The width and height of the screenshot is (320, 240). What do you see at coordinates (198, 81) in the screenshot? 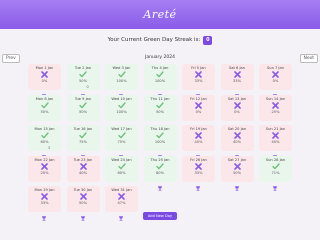
I see `day-cell: Fri 5 Jan 33%` at bounding box center [198, 81].